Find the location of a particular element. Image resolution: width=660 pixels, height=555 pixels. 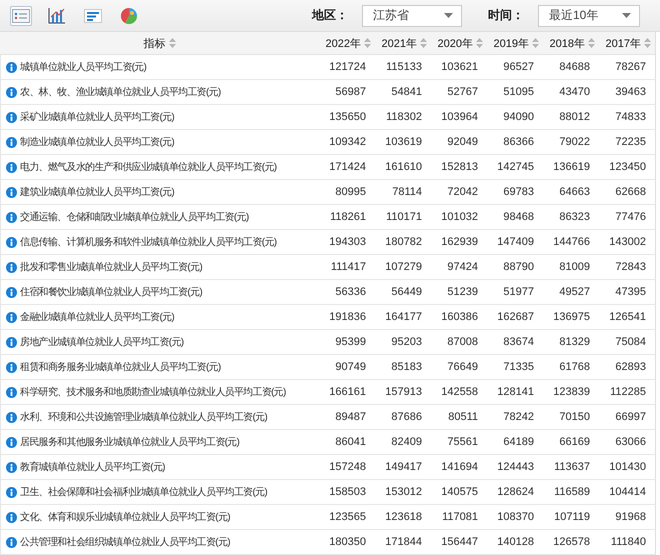

table-cell-text: 107279 is located at coordinates (403, 267).